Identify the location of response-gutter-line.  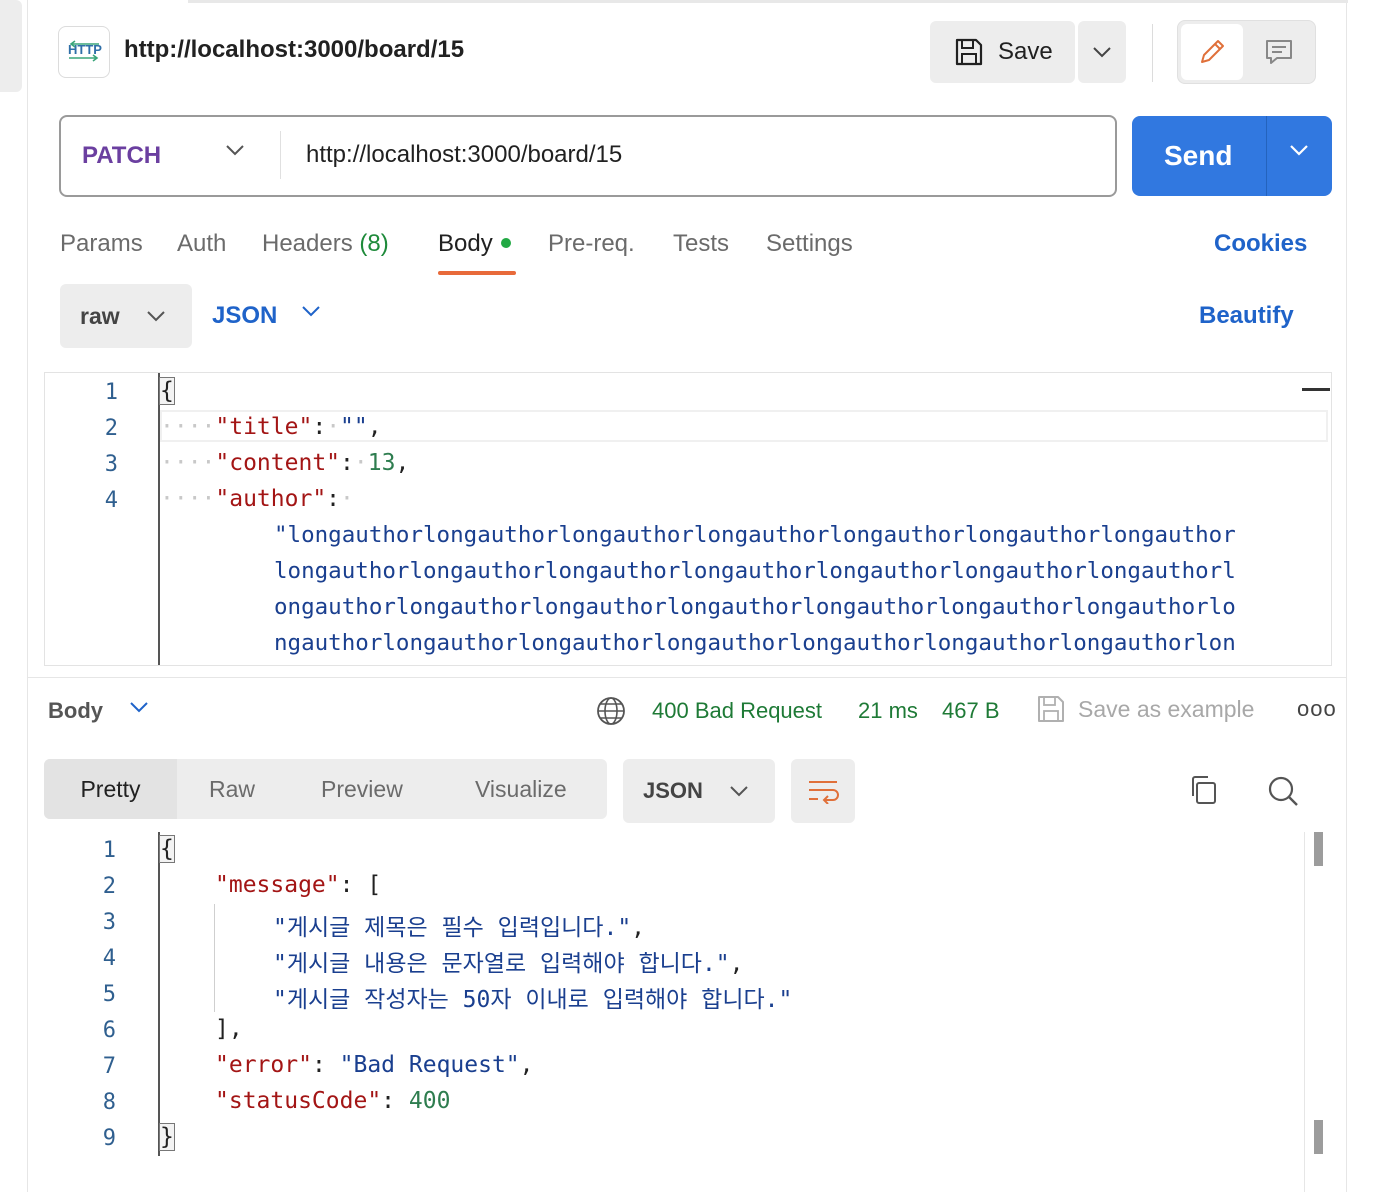
(159, 994).